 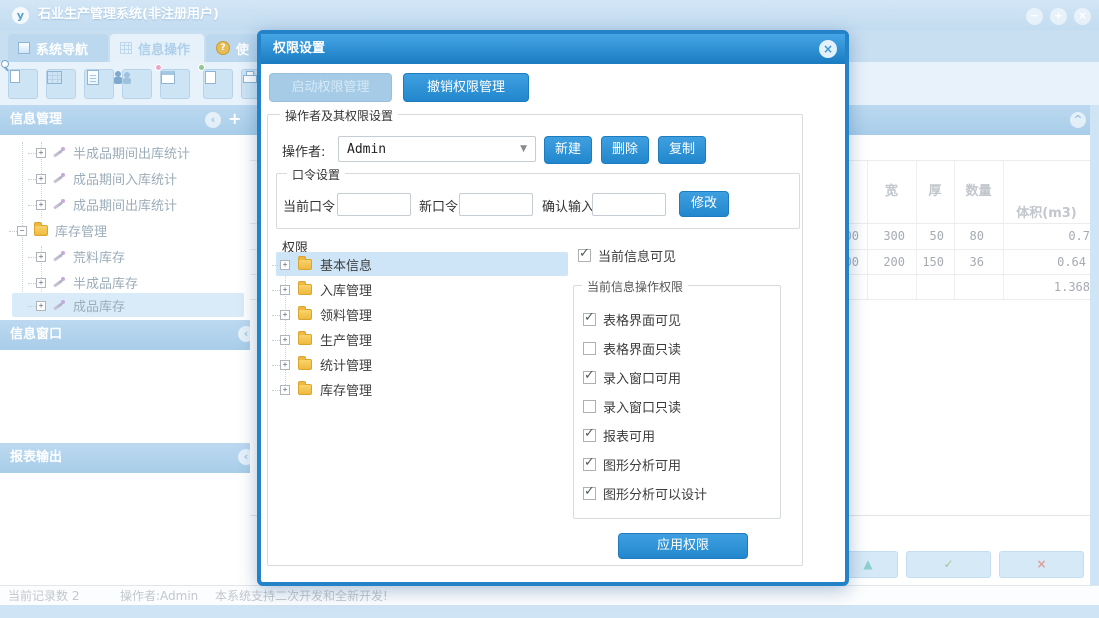 What do you see at coordinates (1041, 564) in the screenshot?
I see `cancel-button: ×` at bounding box center [1041, 564].